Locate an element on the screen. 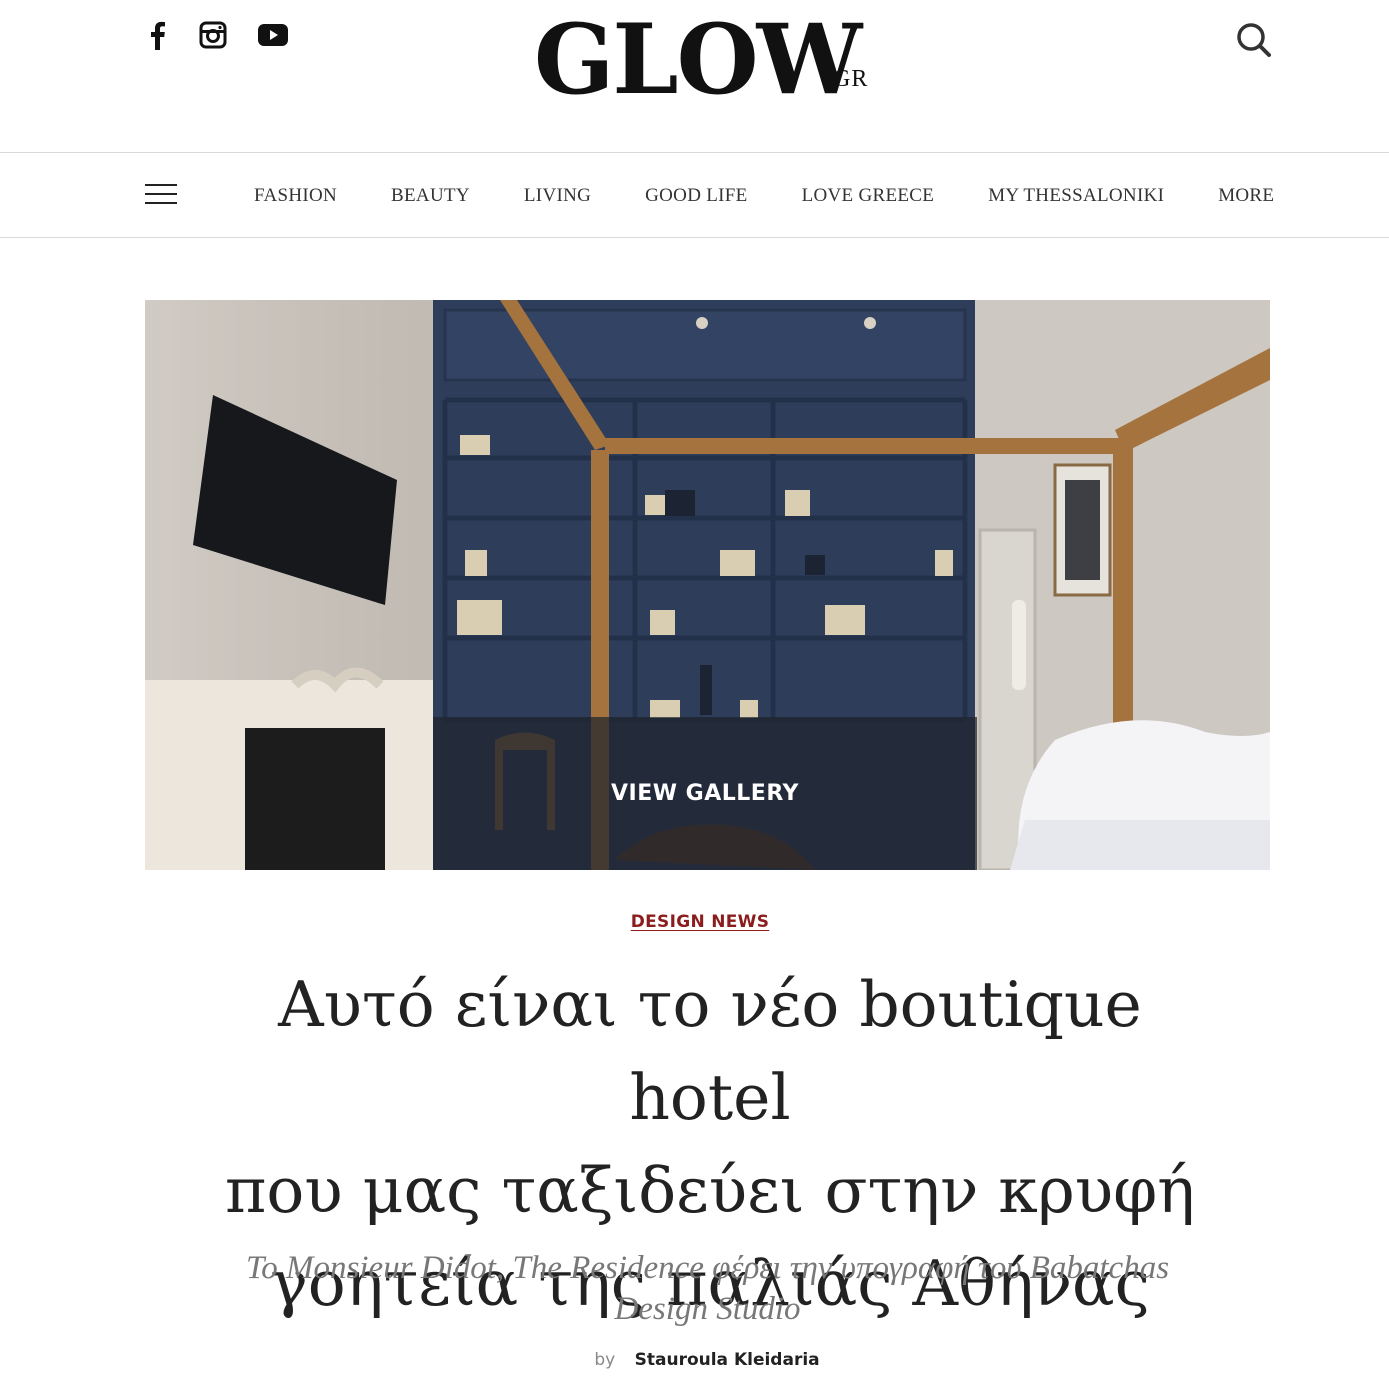 The image size is (1389, 1389). nav-item-love-greece: LOVE GREECE is located at coordinates (868, 196).